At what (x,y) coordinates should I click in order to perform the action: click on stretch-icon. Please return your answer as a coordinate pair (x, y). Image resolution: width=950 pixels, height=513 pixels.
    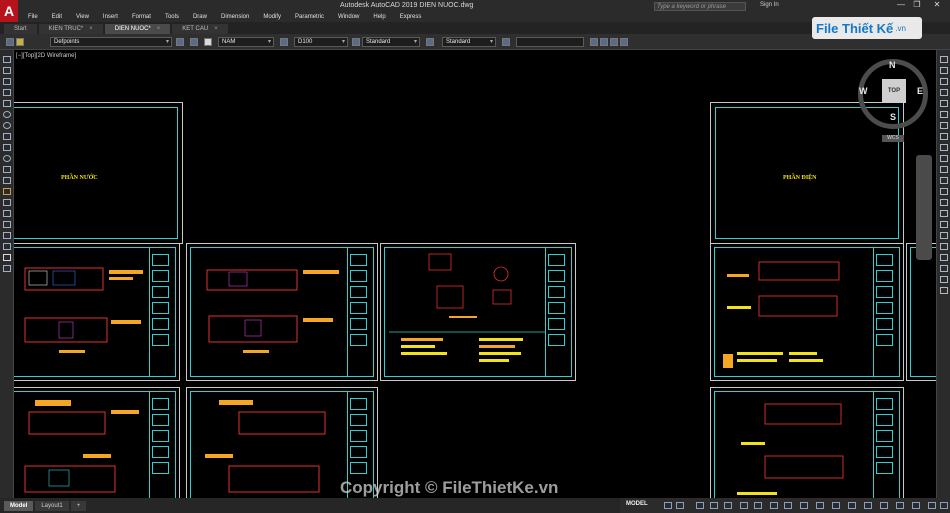
    Looking at the image, I should click on (944, 147).